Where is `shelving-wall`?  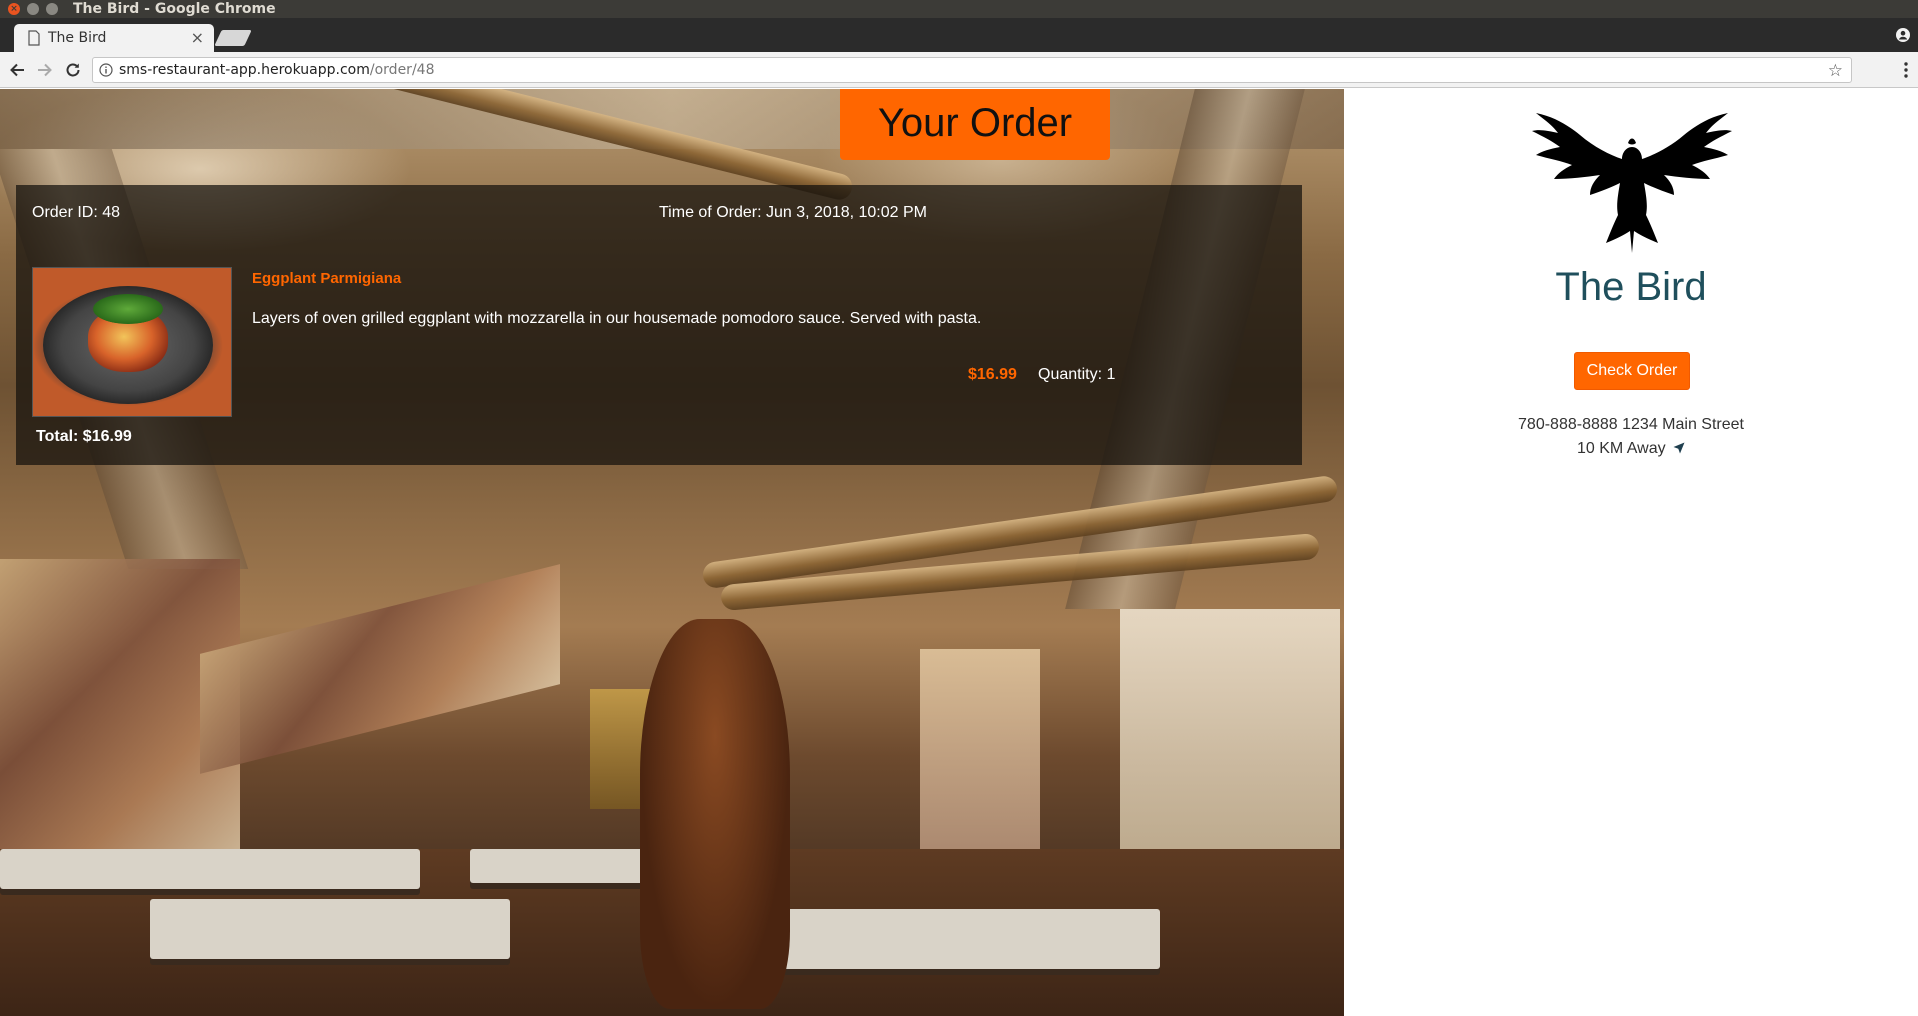
shelving-wall is located at coordinates (1230, 749).